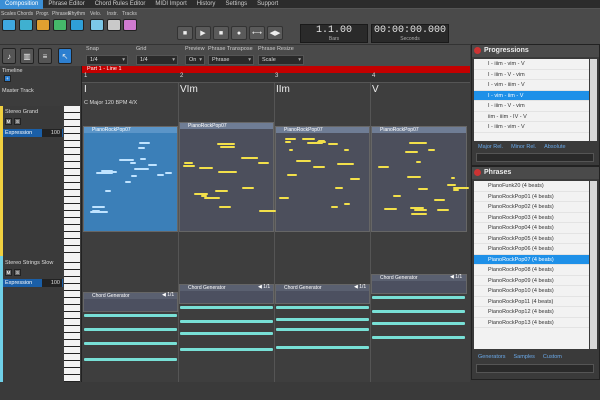 This screenshot has width=600, height=400. I want to click on progressions-icon, so click(43, 25).